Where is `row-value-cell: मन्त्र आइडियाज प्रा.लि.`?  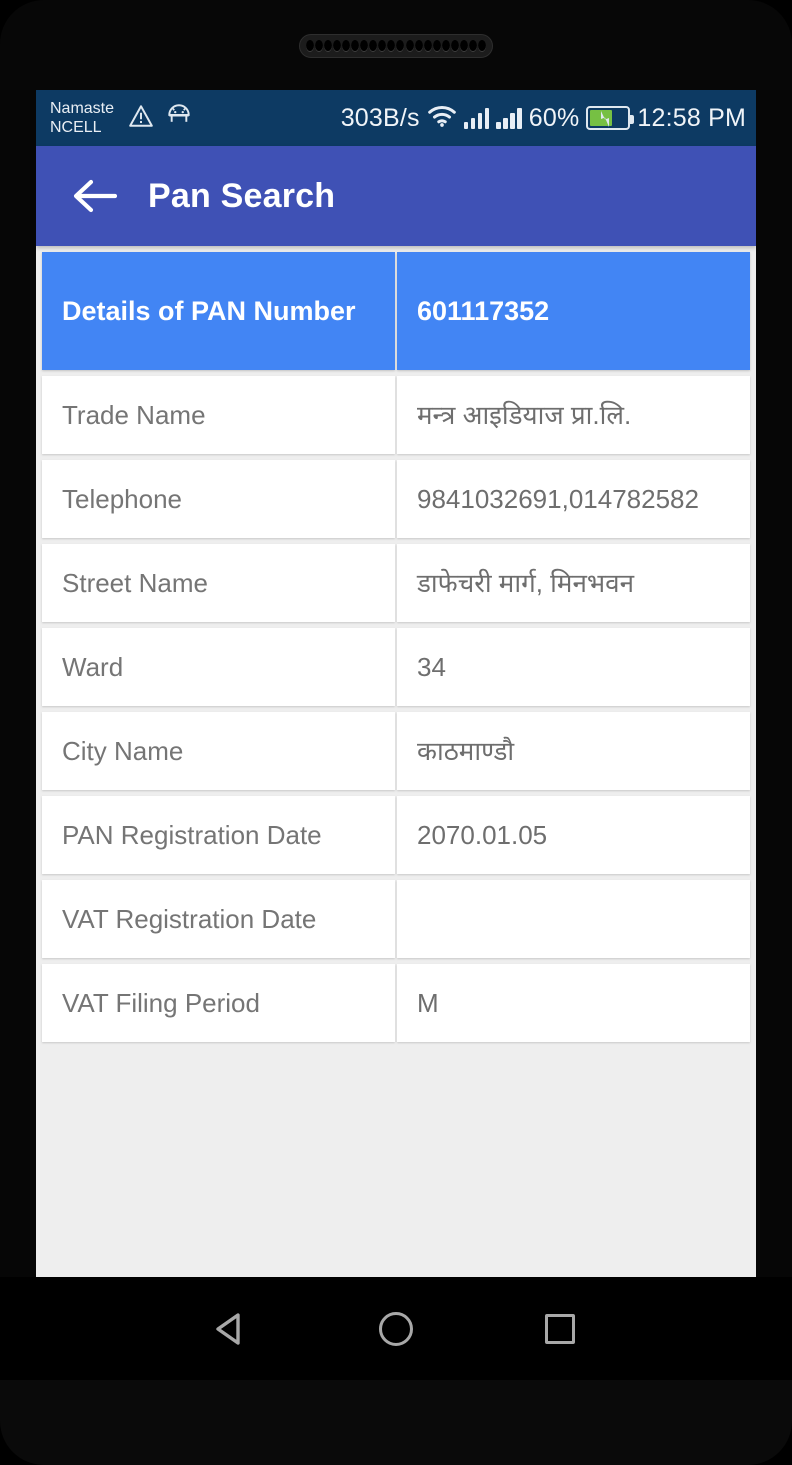 row-value-cell: मन्त्र आइडियाज प्रा.लि. is located at coordinates (573, 415).